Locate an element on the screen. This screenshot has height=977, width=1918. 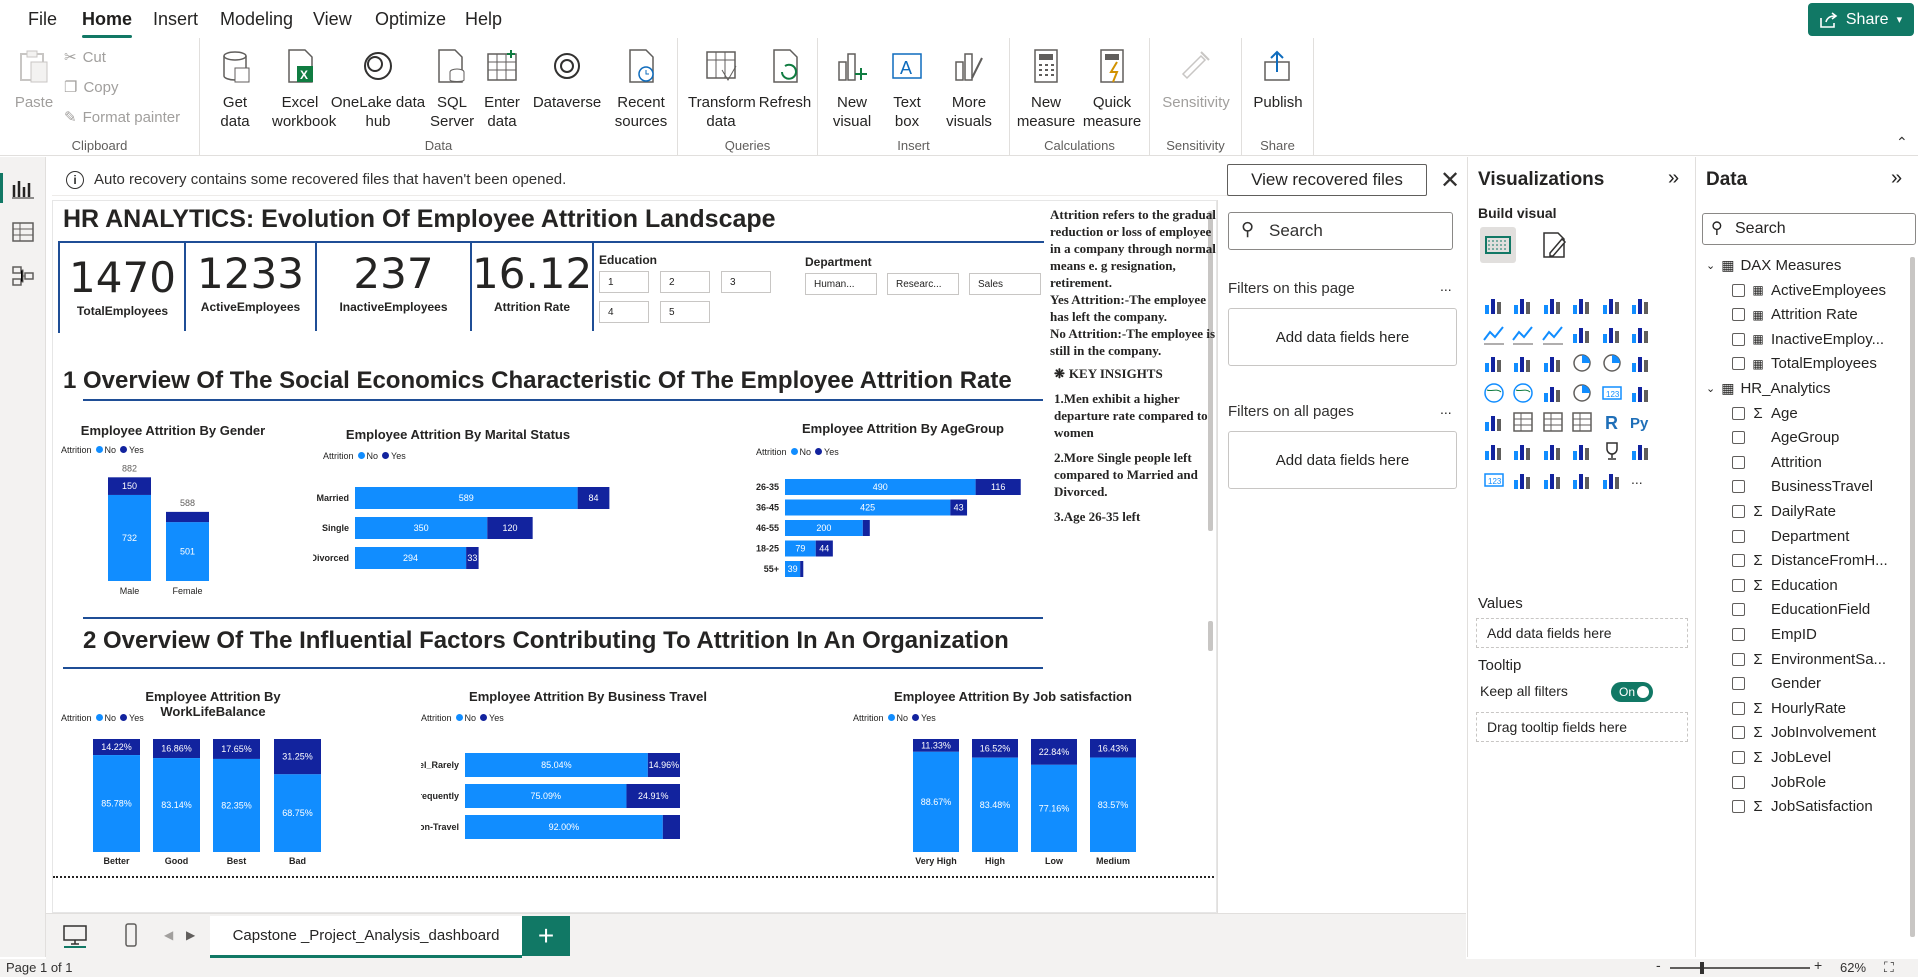
power-apps-icon is located at coordinates (1553, 480).